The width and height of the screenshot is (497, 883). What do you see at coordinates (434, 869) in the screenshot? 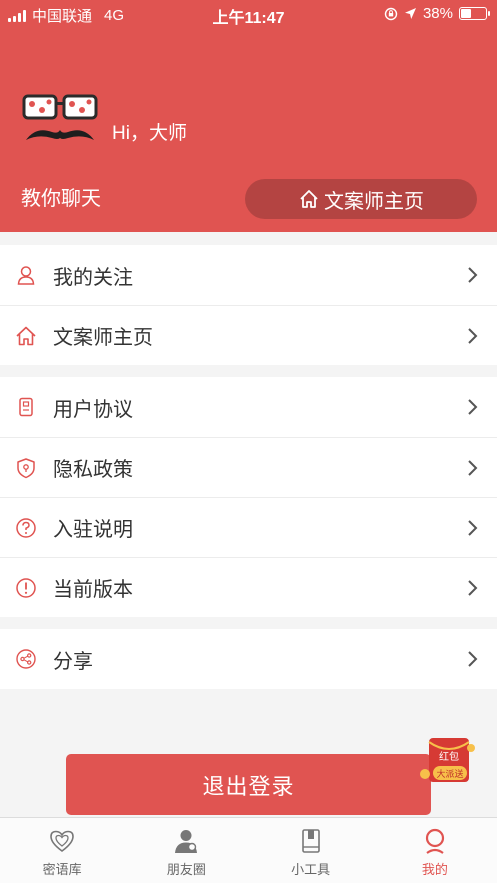
I see `tab-label: 我的` at bounding box center [434, 869].